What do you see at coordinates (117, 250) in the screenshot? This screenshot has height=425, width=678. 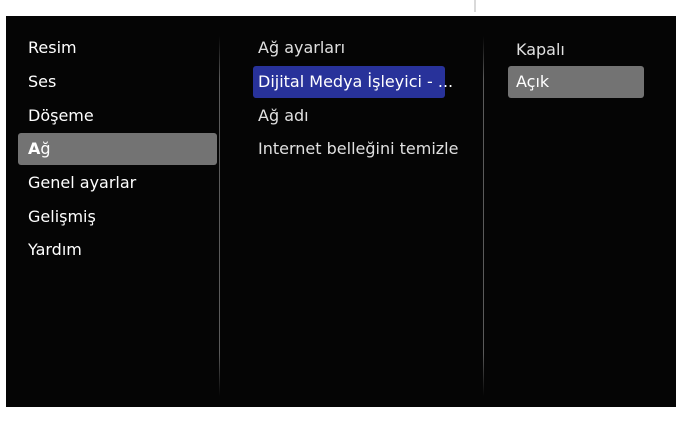 I see `menu-item-help: Yardım` at bounding box center [117, 250].